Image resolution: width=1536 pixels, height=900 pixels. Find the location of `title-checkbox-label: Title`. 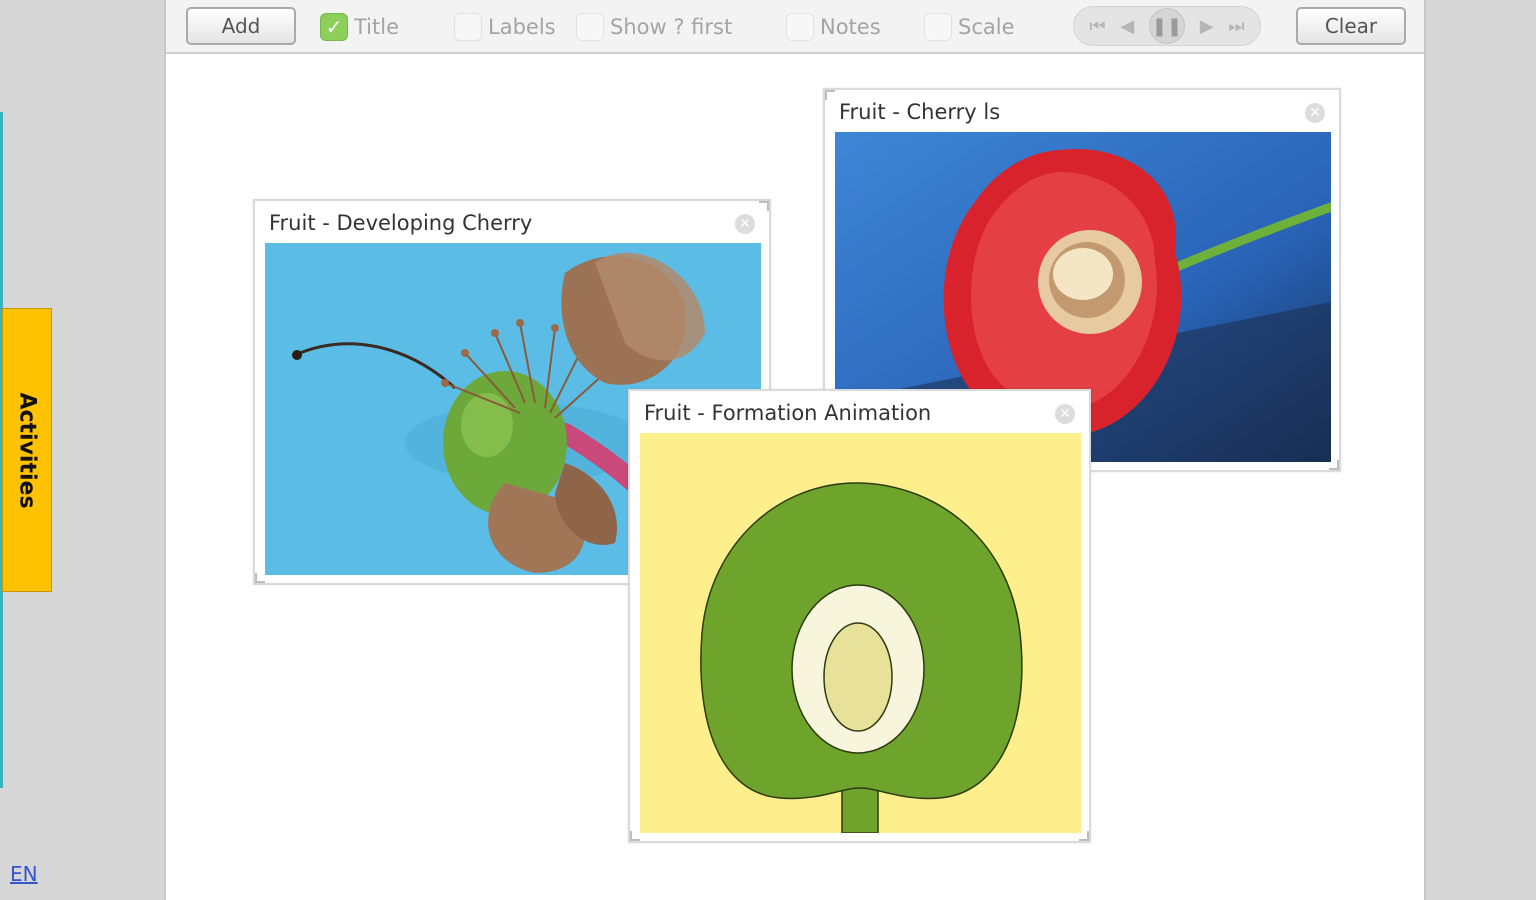

title-checkbox-label: Title is located at coordinates (377, 27).